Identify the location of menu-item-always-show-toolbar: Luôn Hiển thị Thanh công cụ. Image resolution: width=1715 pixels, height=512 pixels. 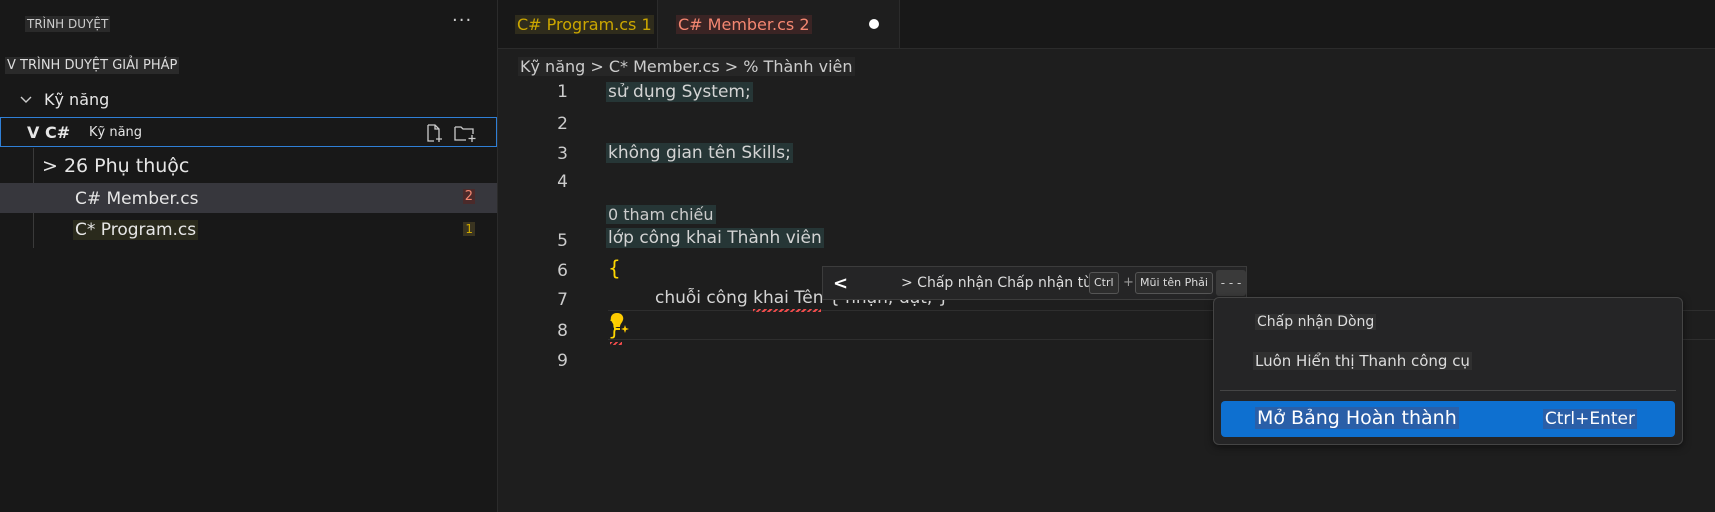
(1448, 364).